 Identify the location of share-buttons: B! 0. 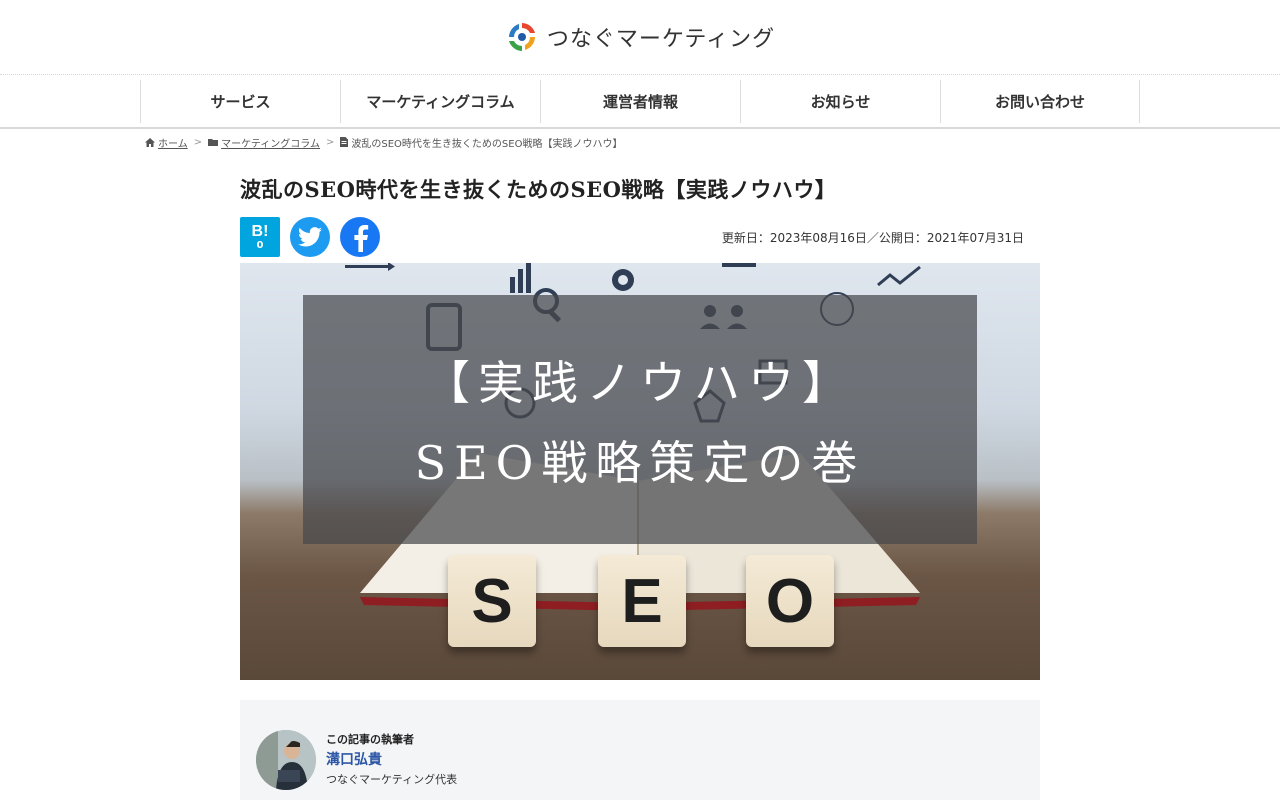
(310, 237).